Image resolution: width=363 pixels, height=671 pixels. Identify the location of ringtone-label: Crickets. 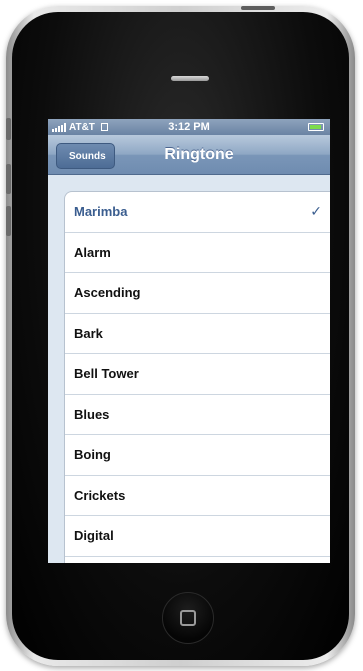
(100, 495).